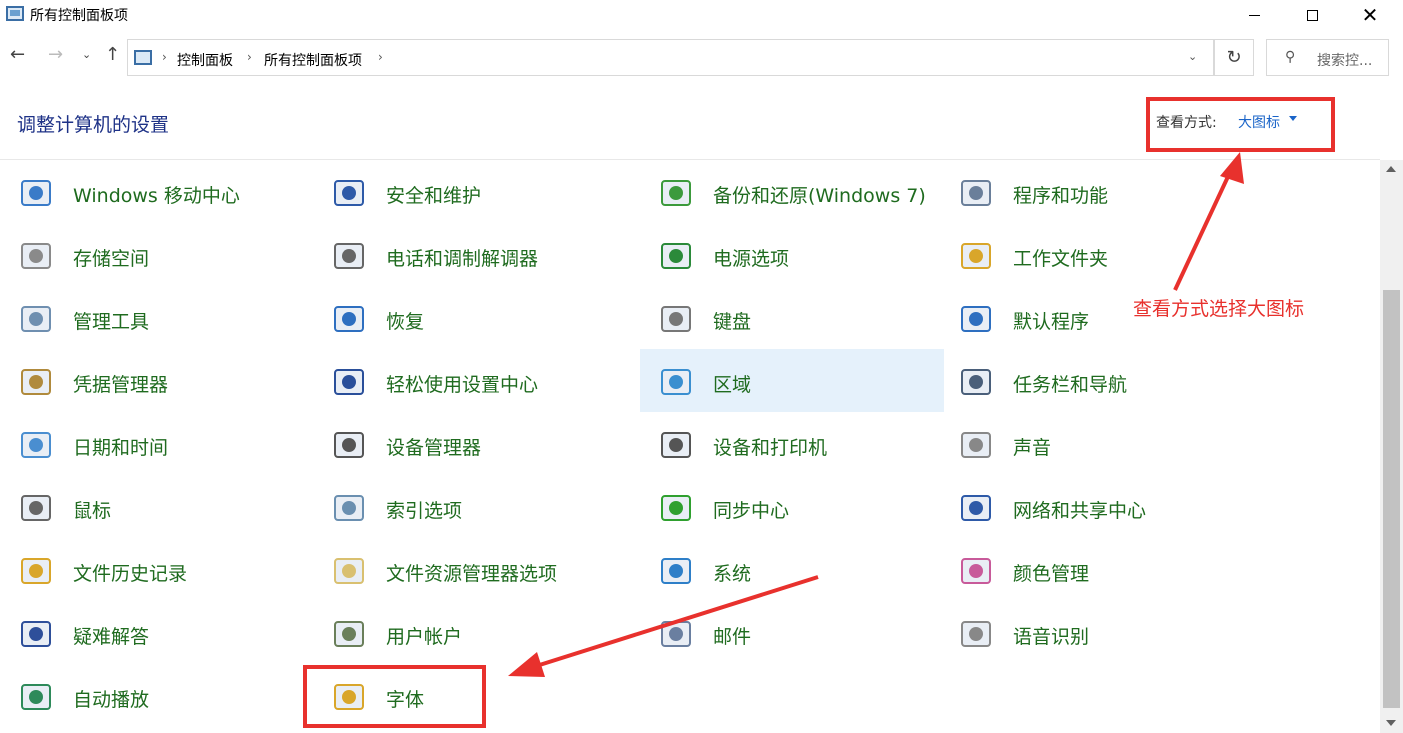  What do you see at coordinates (677, 195) in the screenshot?
I see `backup-icon` at bounding box center [677, 195].